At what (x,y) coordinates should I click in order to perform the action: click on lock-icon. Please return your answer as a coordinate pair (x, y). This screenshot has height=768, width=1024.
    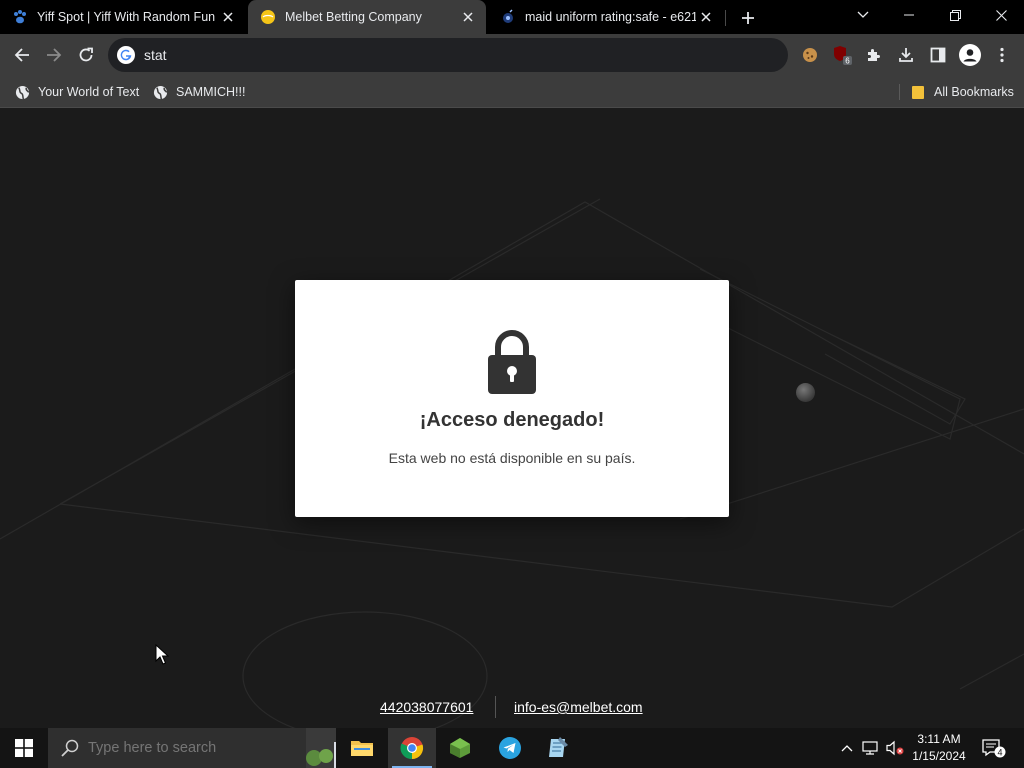
    Looking at the image, I should click on (512, 362).